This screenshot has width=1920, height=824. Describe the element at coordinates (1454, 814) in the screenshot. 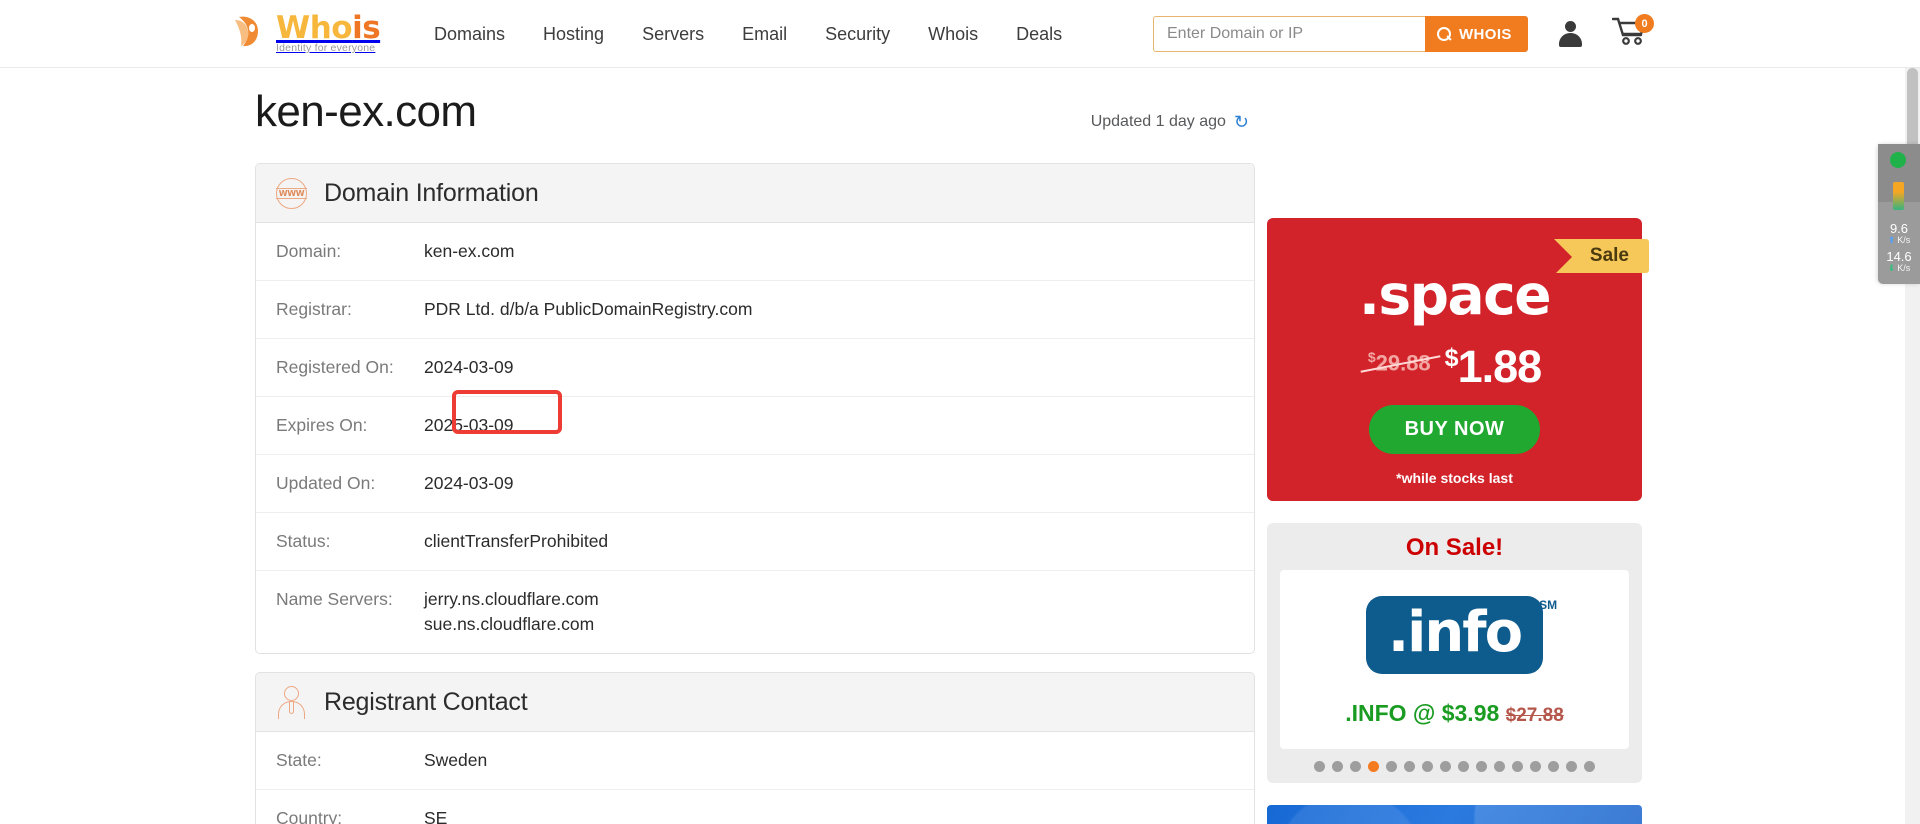

I see `introducing-promo-ad: Introducing` at that location.